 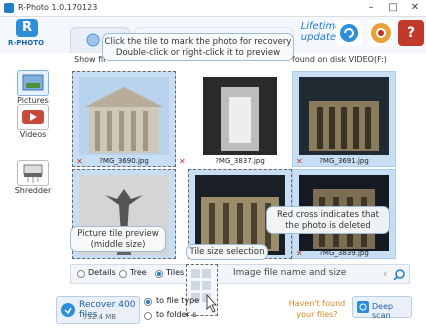 I want to click on nav-videos: Videos, so click(x=33, y=121).